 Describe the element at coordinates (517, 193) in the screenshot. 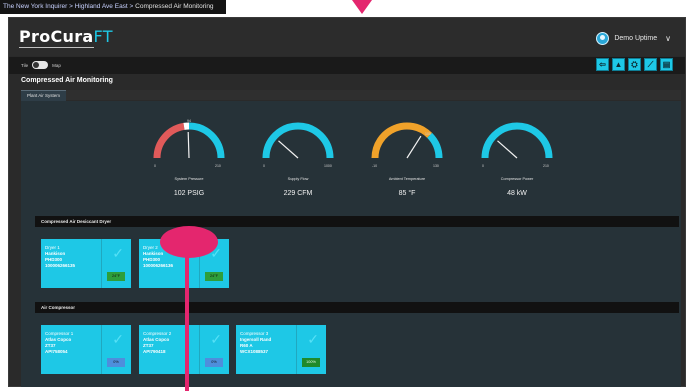

I see `gauge-value: 48 kW` at that location.